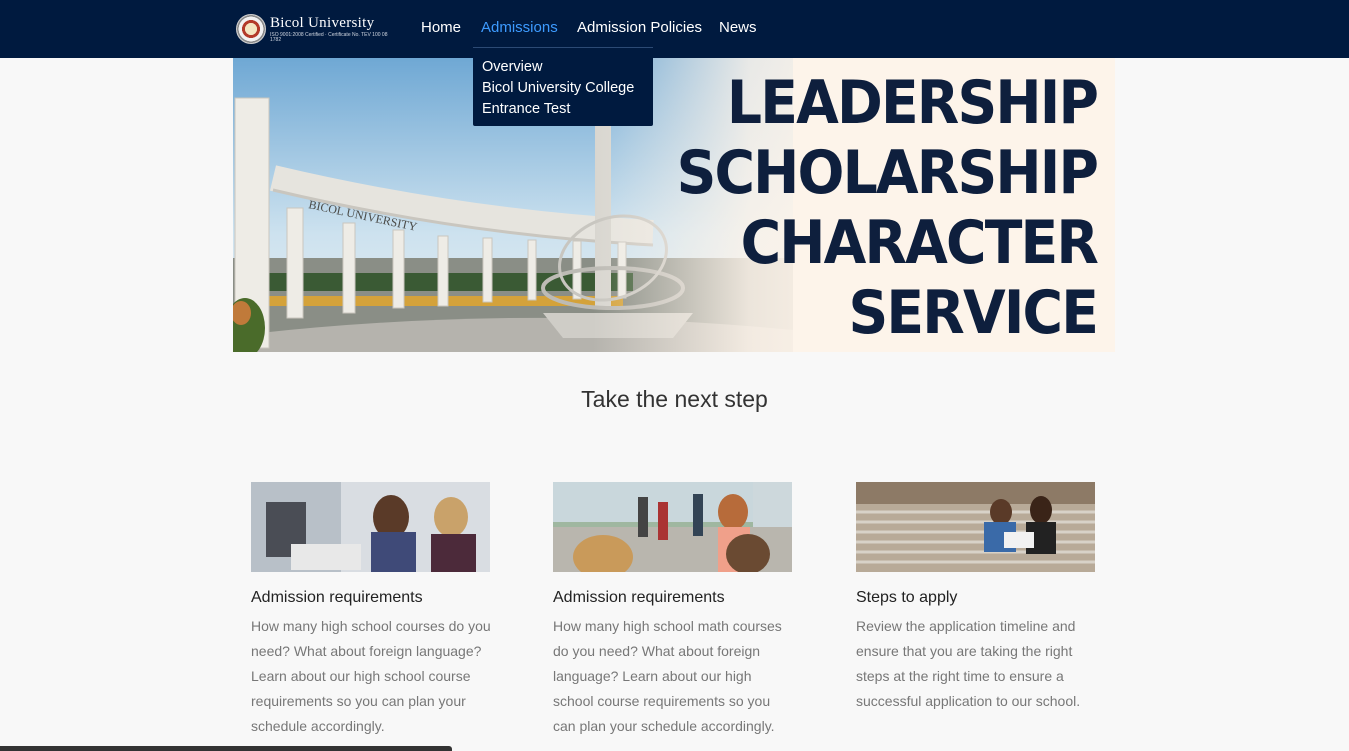  What do you see at coordinates (251, 29) in the screenshot?
I see `university-seal-icon` at bounding box center [251, 29].